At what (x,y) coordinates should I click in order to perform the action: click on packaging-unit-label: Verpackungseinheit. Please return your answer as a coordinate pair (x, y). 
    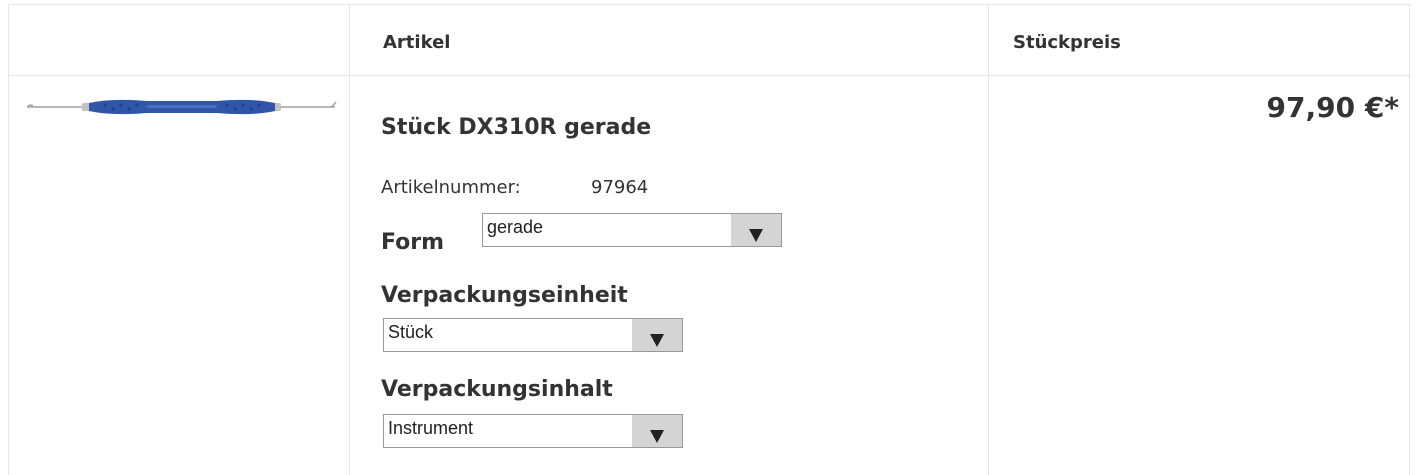
    Looking at the image, I should click on (504, 295).